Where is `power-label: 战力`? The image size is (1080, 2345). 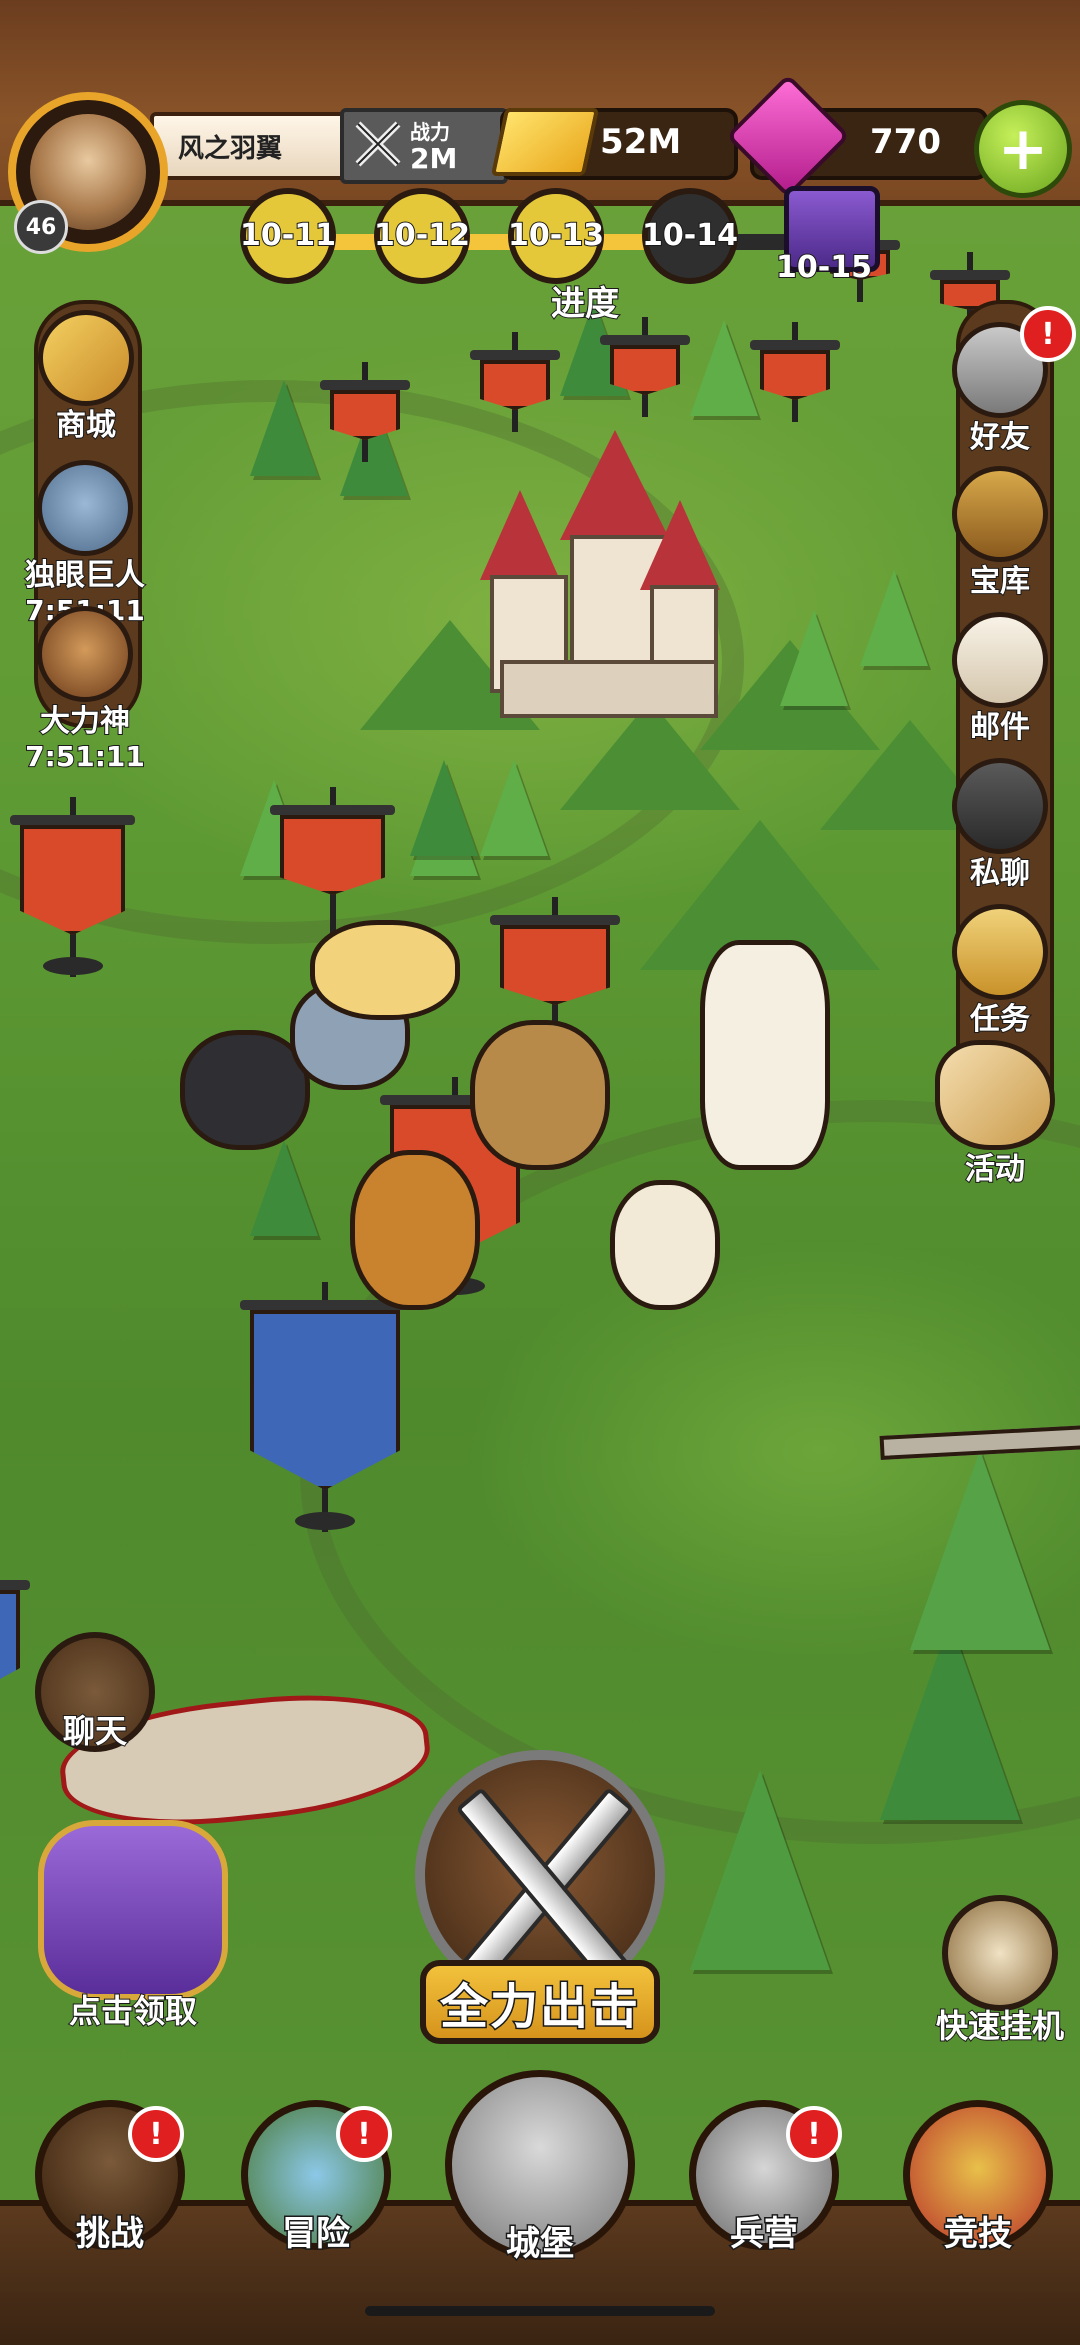 power-label: 战力 is located at coordinates (430, 132).